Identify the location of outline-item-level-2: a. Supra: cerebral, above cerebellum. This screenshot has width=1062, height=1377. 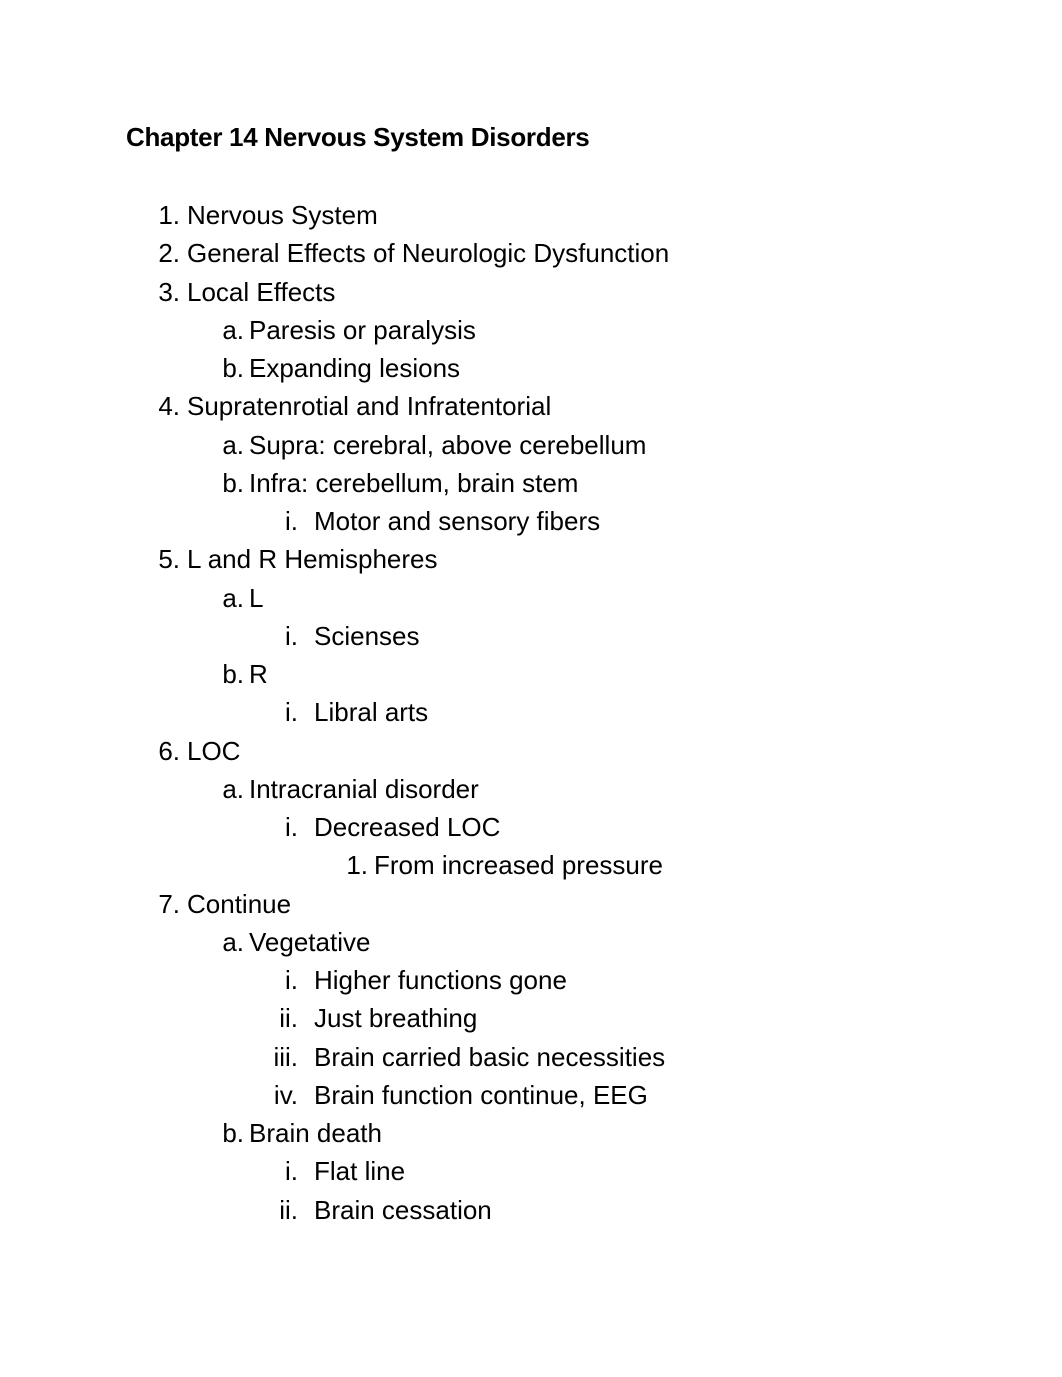
(531, 446).